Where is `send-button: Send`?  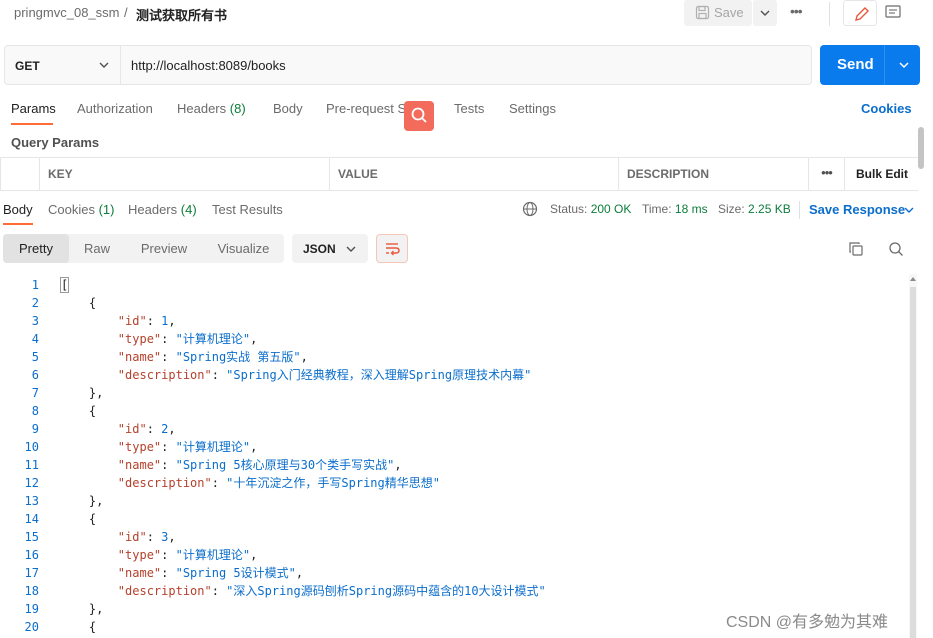
send-button: Send is located at coordinates (870, 65).